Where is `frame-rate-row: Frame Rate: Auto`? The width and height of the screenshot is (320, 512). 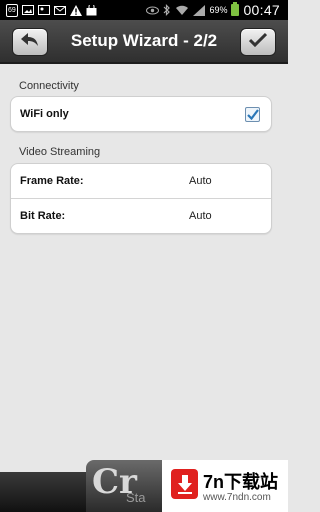 frame-rate-row: Frame Rate: Auto is located at coordinates (141, 181).